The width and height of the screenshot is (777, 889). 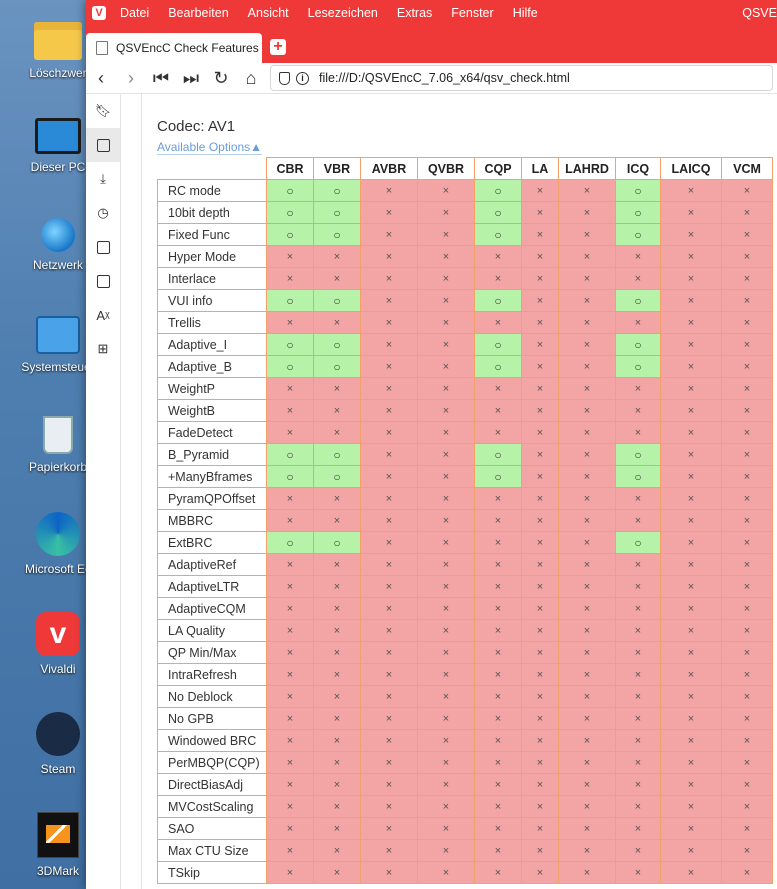 What do you see at coordinates (58, 235) in the screenshot?
I see `network-icon` at bounding box center [58, 235].